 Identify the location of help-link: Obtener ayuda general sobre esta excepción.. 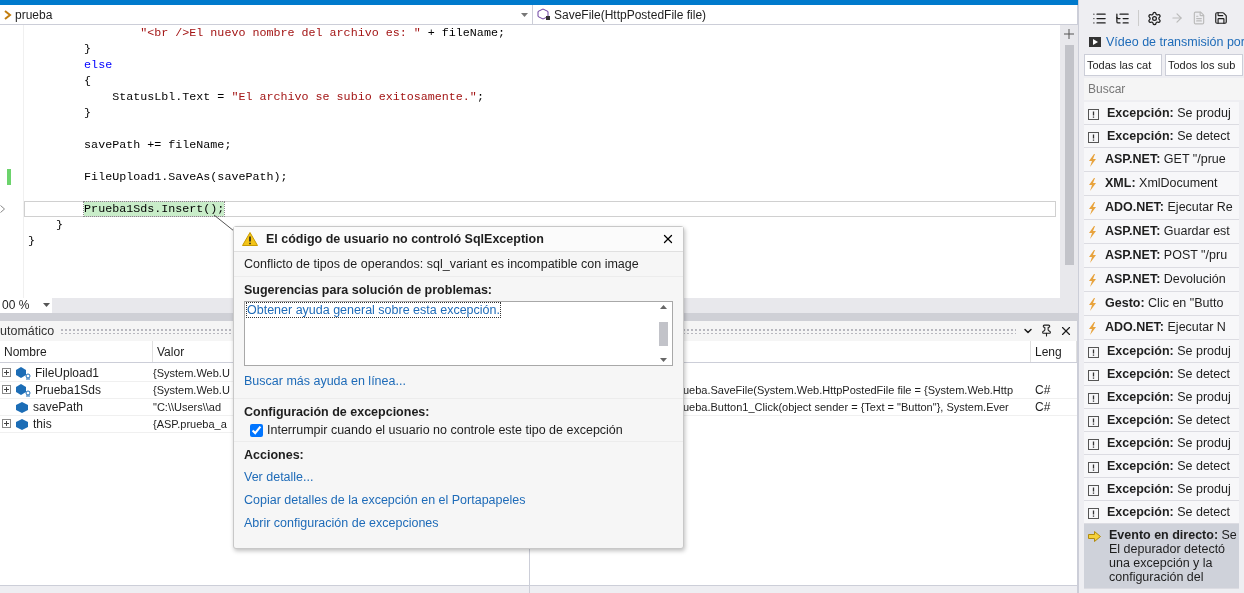
(373, 310).